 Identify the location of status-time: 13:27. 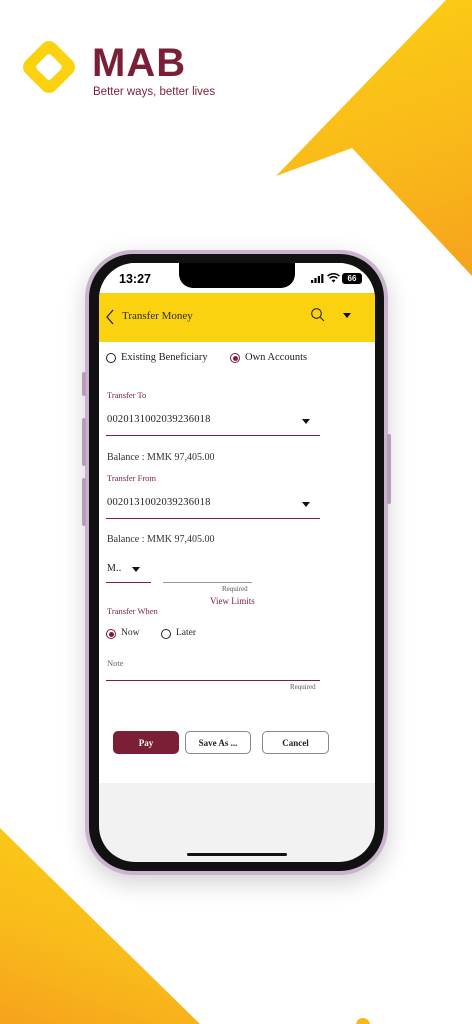
(135, 279).